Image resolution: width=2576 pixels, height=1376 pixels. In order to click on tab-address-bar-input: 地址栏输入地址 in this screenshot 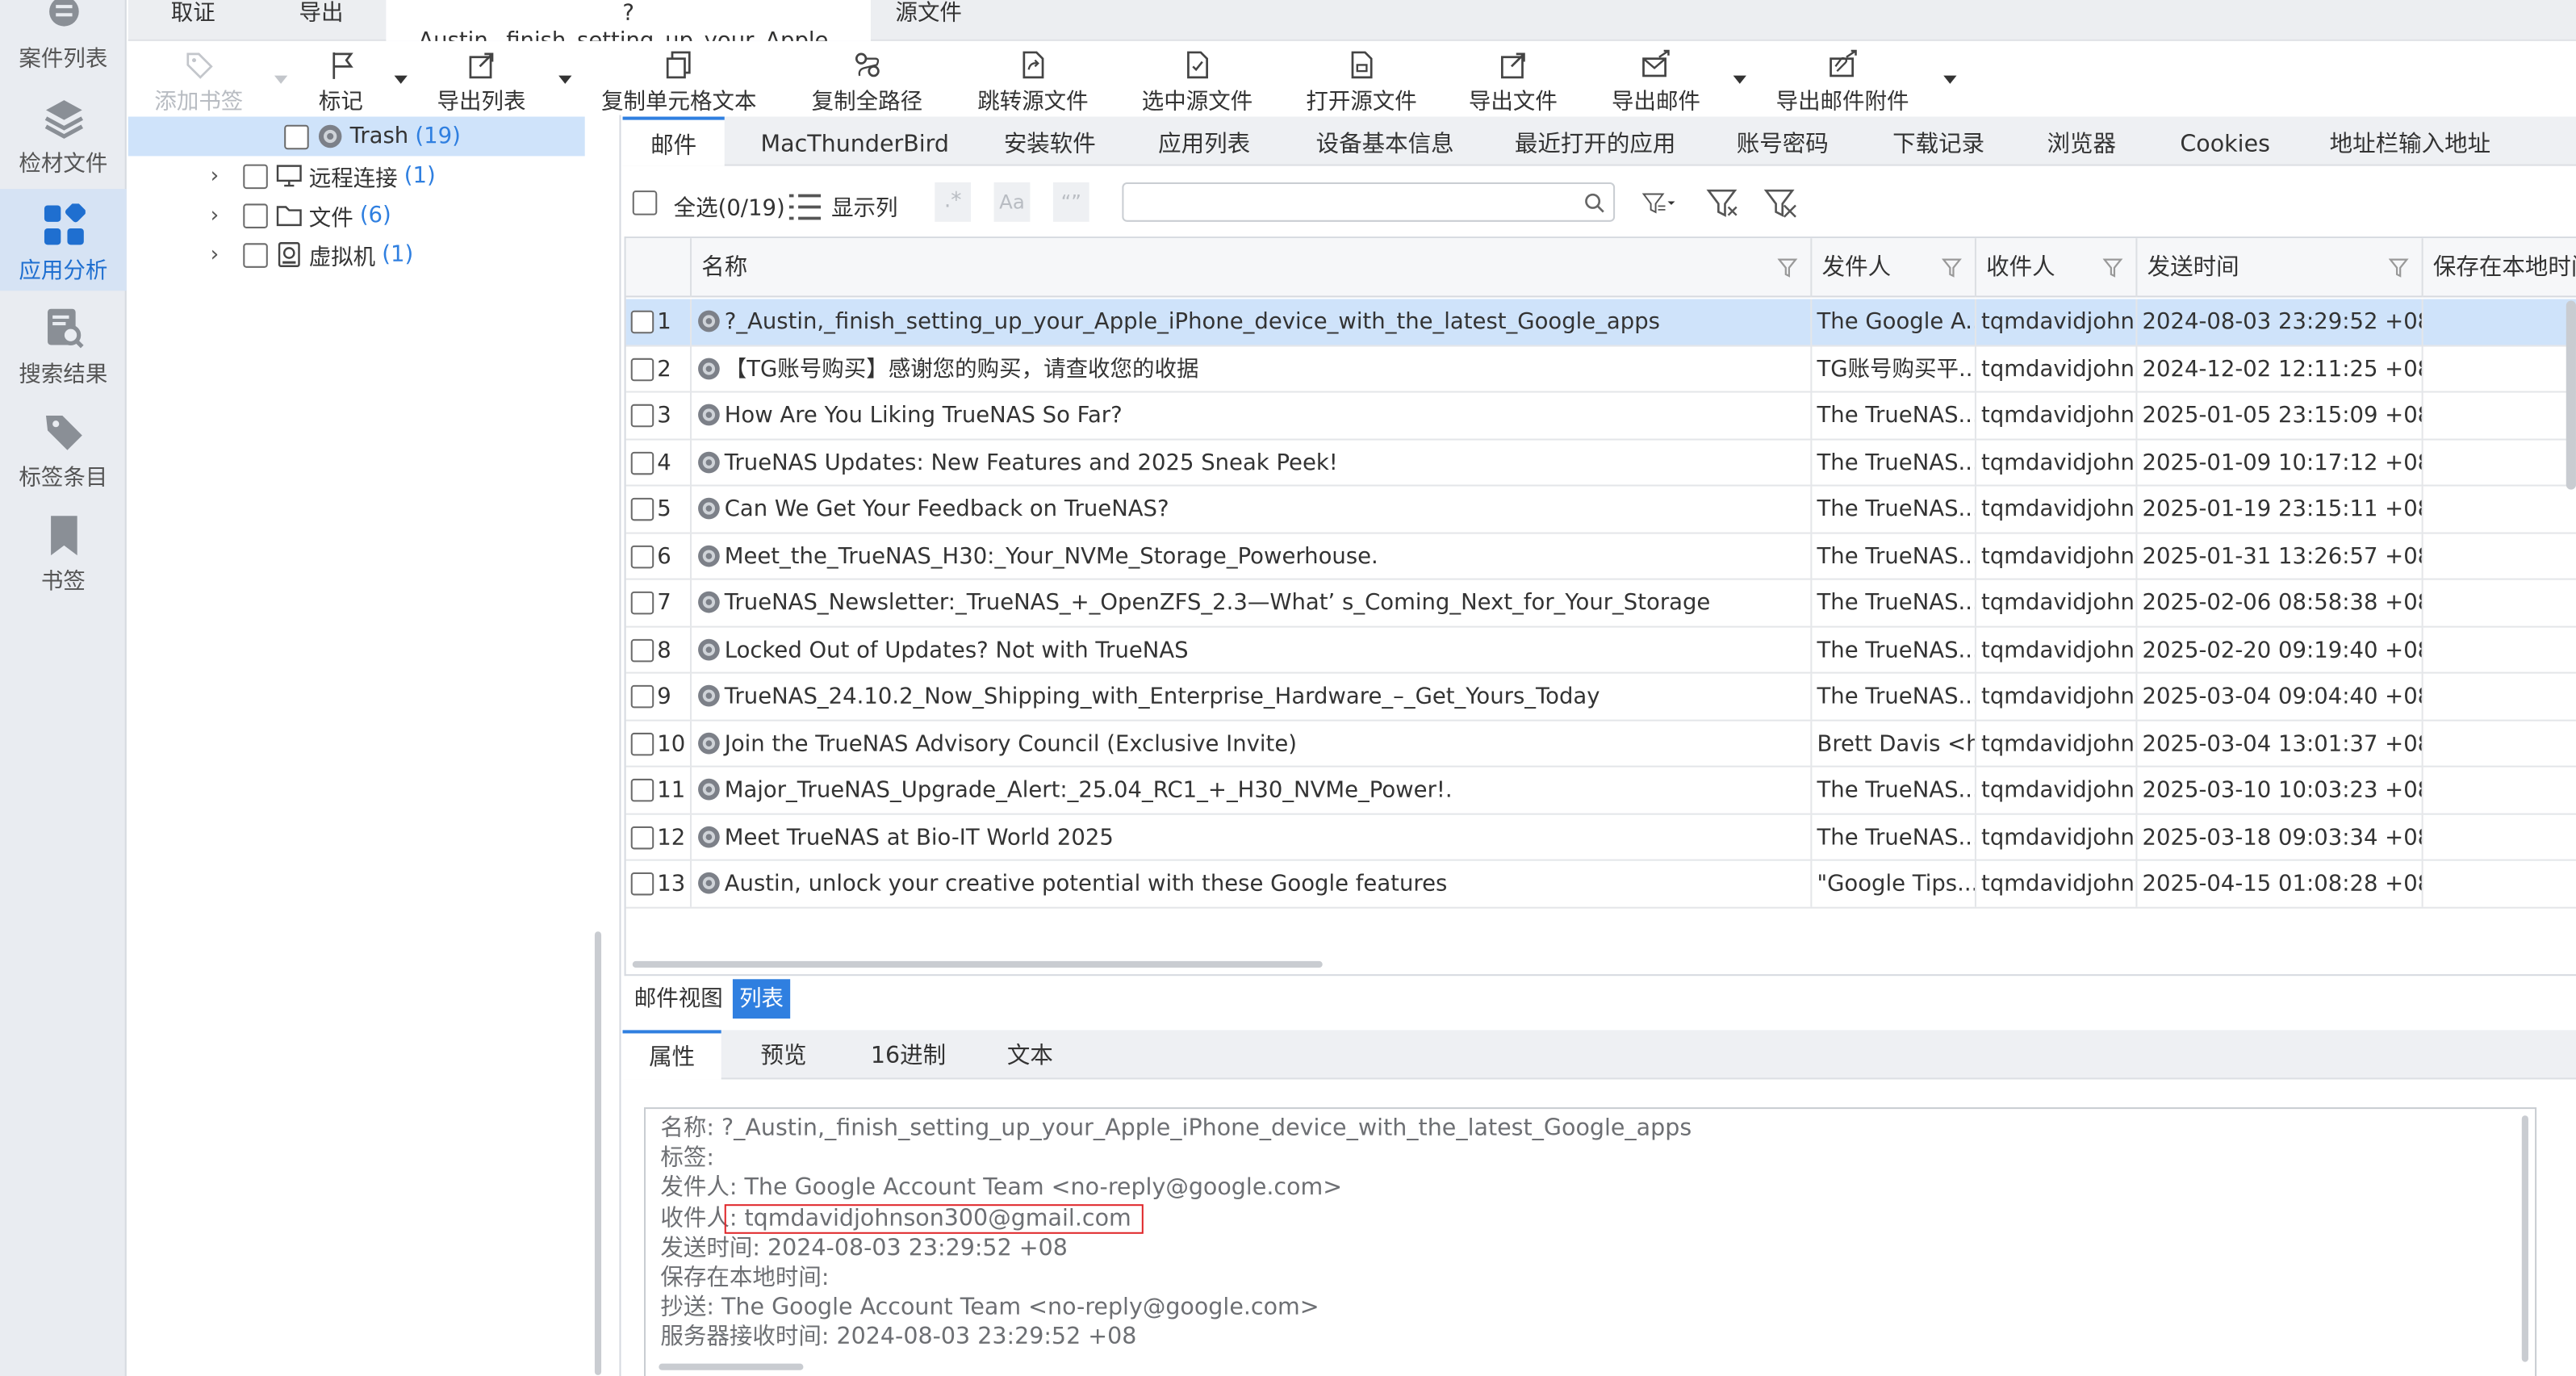, I will do `click(2410, 141)`.